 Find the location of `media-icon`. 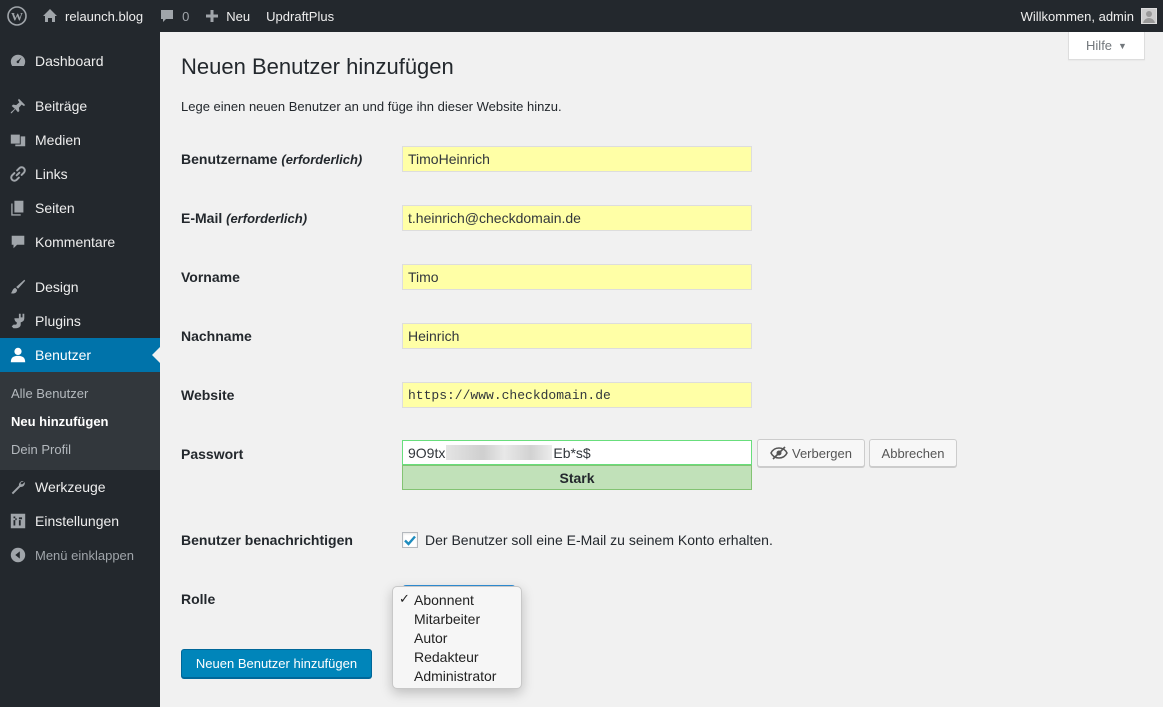

media-icon is located at coordinates (18, 140).